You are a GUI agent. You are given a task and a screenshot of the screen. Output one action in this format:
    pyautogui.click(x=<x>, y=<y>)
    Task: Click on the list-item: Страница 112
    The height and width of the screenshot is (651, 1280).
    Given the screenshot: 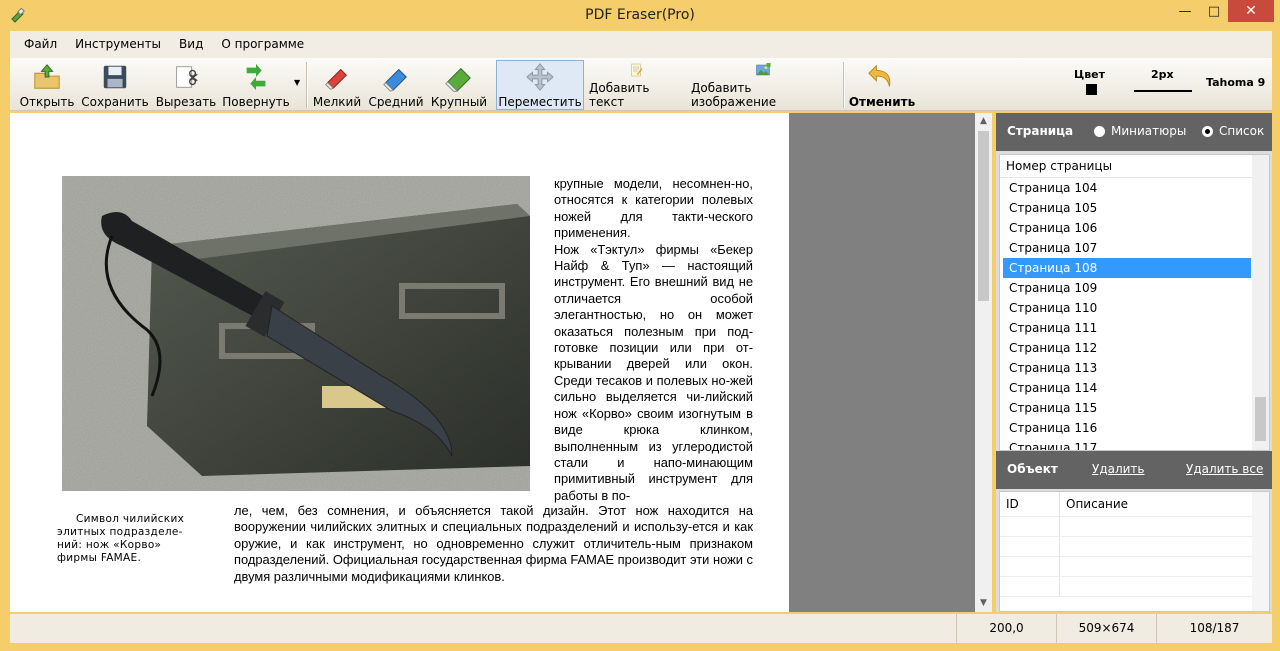 What is the action you would take?
    pyautogui.click(x=1127, y=348)
    